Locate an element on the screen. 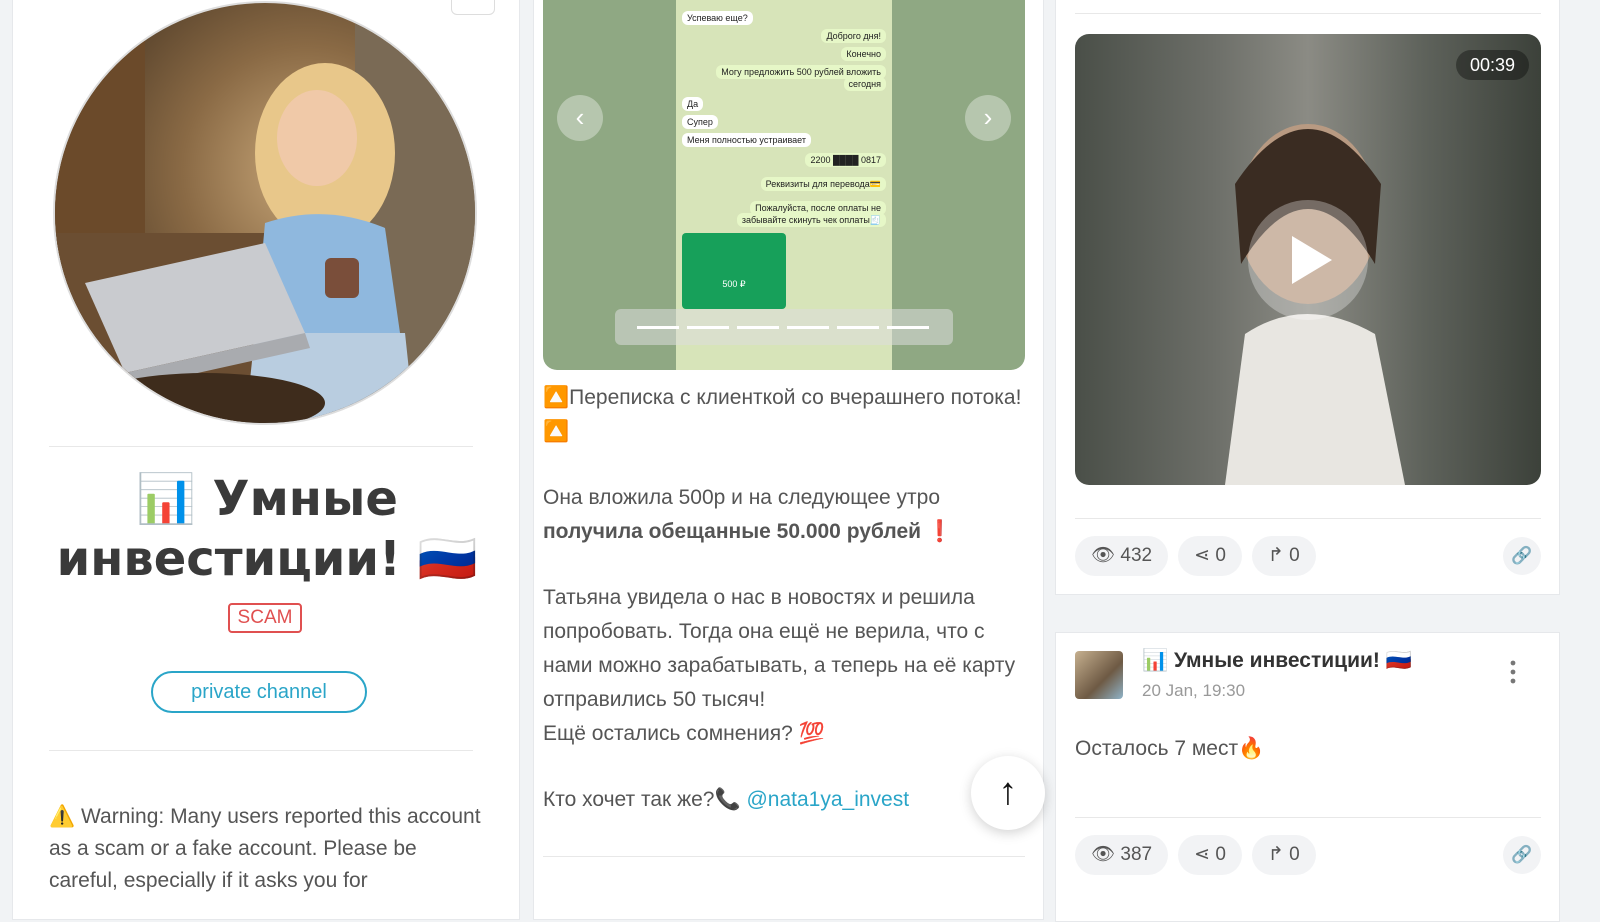  channel-avatar is located at coordinates (265, 213).